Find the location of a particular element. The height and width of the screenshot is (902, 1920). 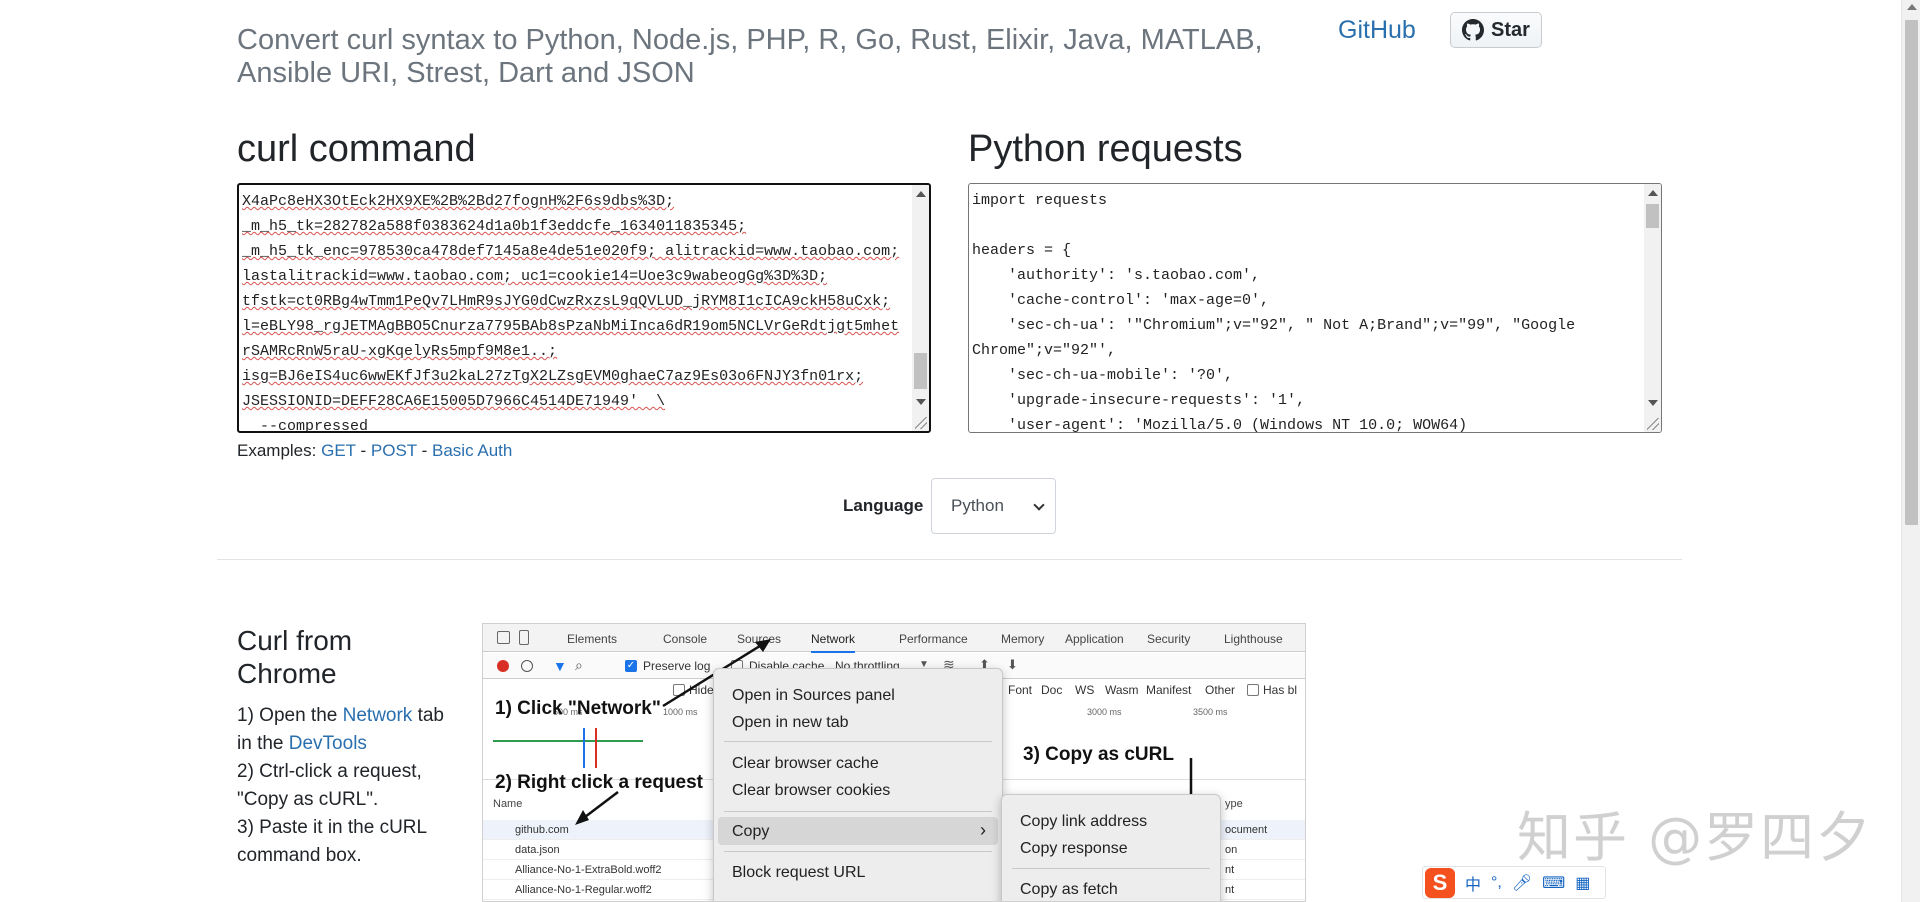

python-scrollbar is located at coordinates (1652, 308).